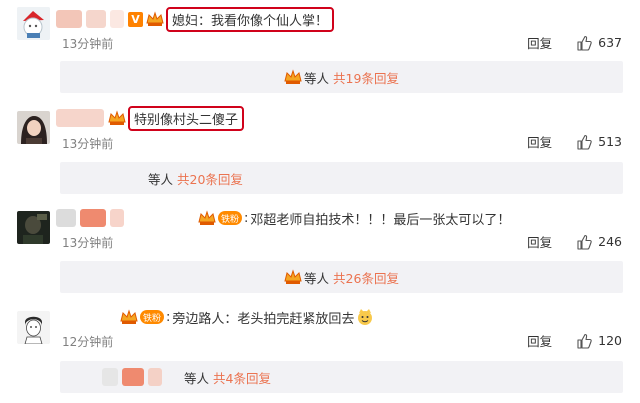  What do you see at coordinates (574, 241) in the screenshot?
I see `comment-actions: 回复 246` at bounding box center [574, 241].